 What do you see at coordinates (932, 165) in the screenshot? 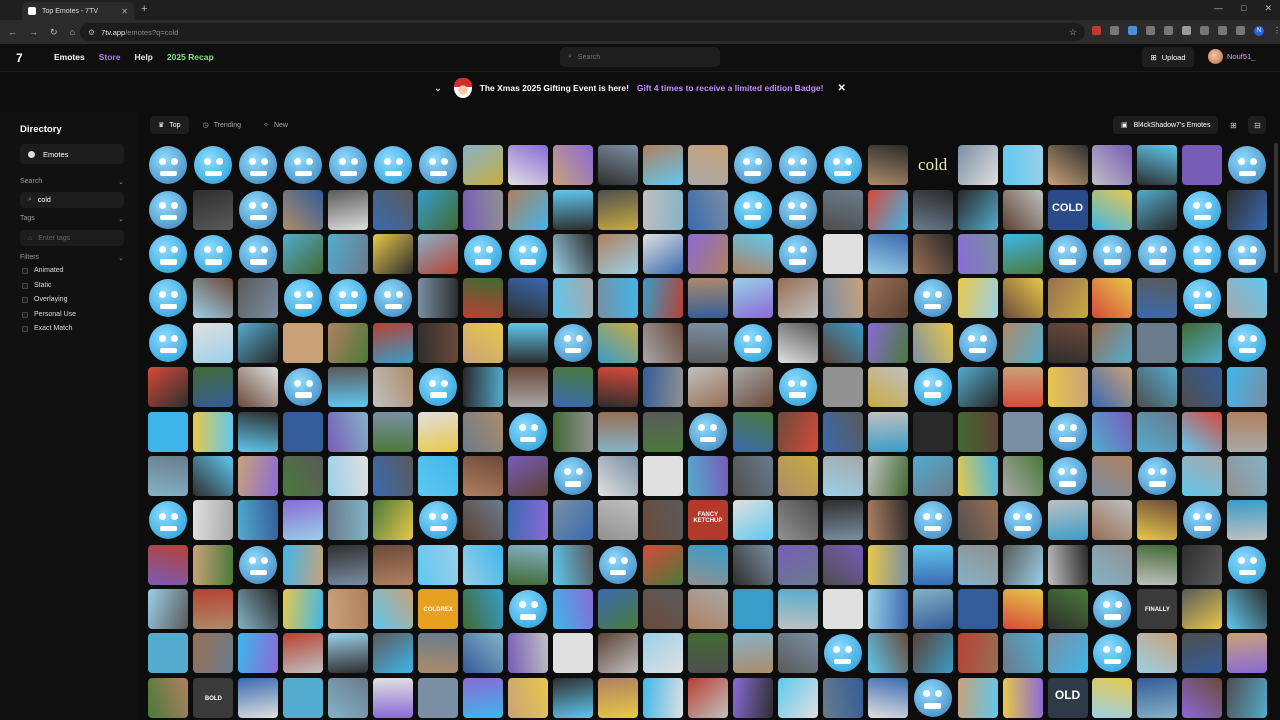
I see `emote-card: cold` at bounding box center [932, 165].